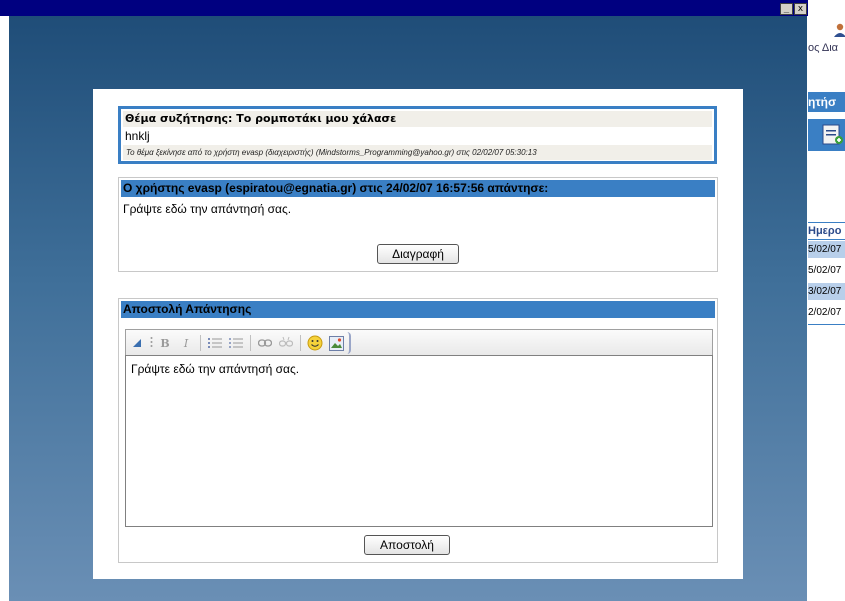 The height and width of the screenshot is (601, 845). What do you see at coordinates (839, 31) in the screenshot?
I see `user-icon` at bounding box center [839, 31].